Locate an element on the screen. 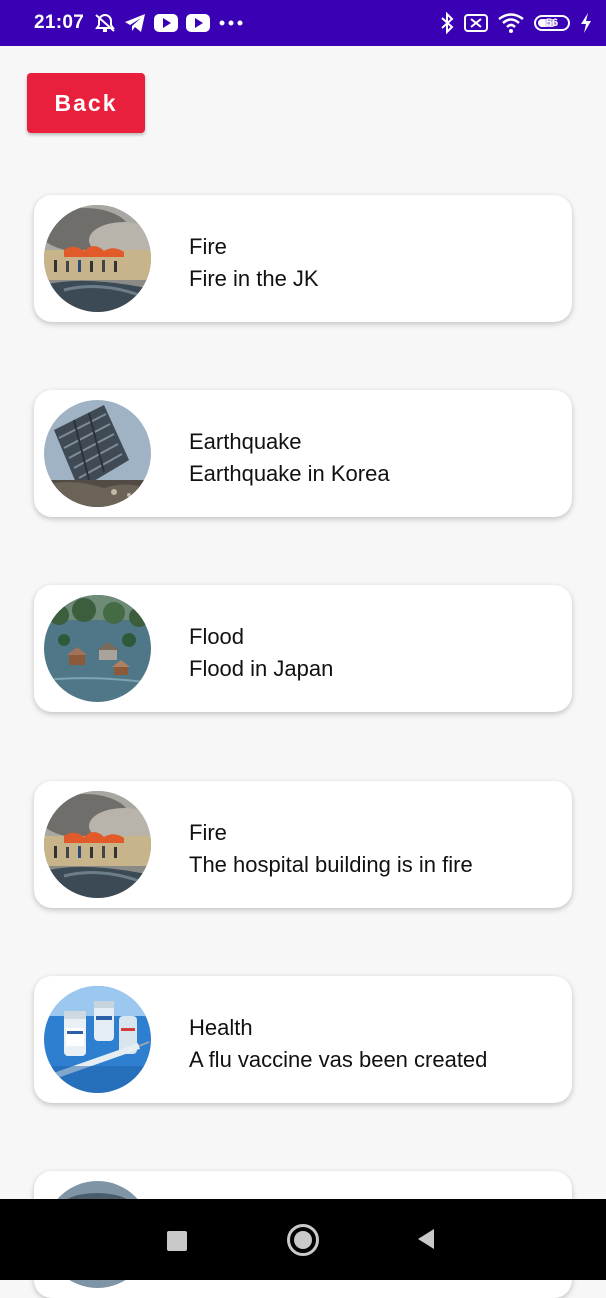 The width and height of the screenshot is (606, 1298). back-triangle-icon is located at coordinates (426, 1241).